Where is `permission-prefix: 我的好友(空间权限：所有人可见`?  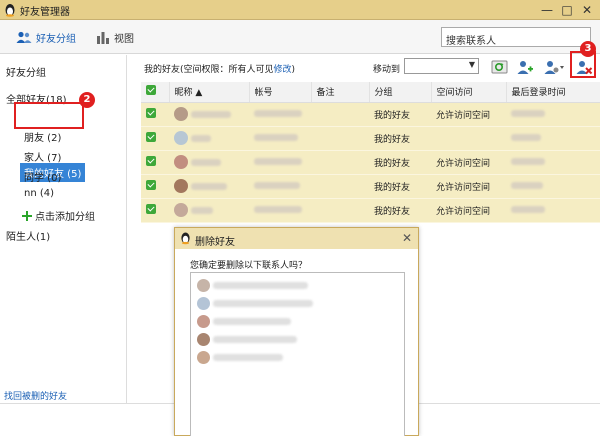
permission-prefix: 我的好友(空间权限：所有人可见 is located at coordinates (209, 70).